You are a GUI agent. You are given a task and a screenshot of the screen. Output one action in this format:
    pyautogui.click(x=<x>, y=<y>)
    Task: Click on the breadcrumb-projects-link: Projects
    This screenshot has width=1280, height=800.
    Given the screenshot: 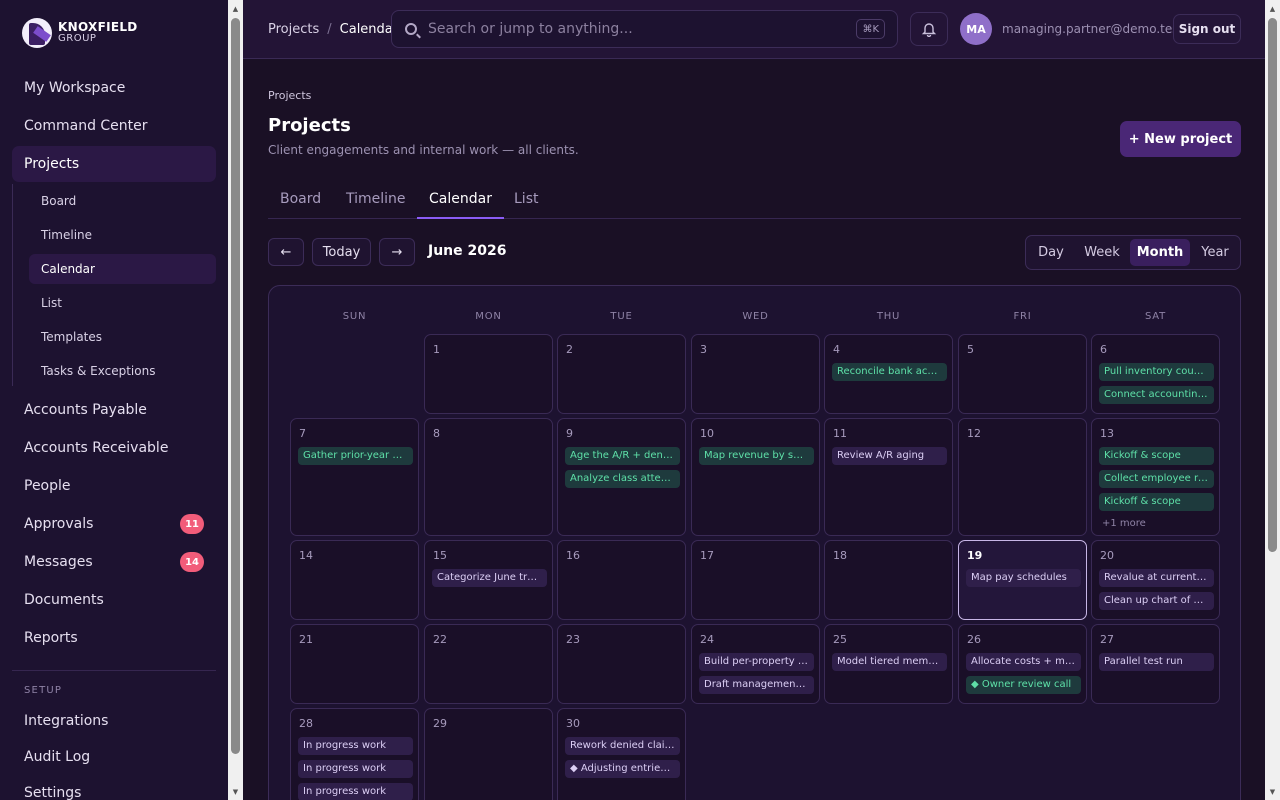 What is the action you would take?
    pyautogui.click(x=293, y=29)
    